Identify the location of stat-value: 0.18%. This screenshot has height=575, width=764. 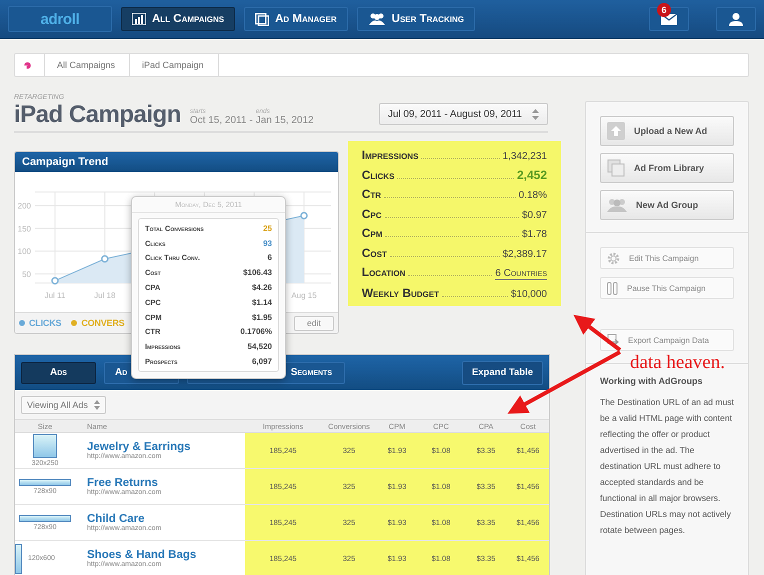
(532, 196).